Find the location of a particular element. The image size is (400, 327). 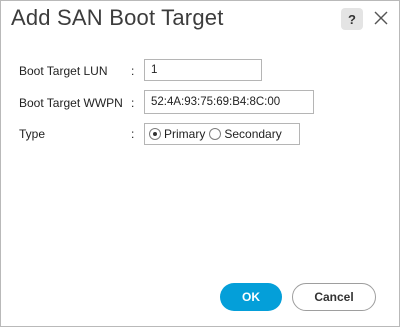

close-icon is located at coordinates (381, 18).